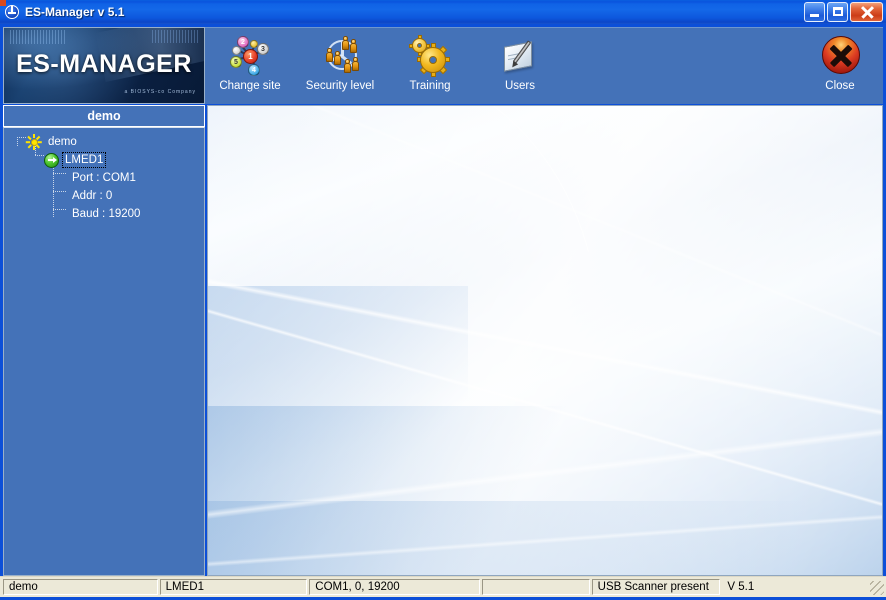 The height and width of the screenshot is (600, 886). Describe the element at coordinates (535, 587) in the screenshot. I see `status-cell-empty` at that location.